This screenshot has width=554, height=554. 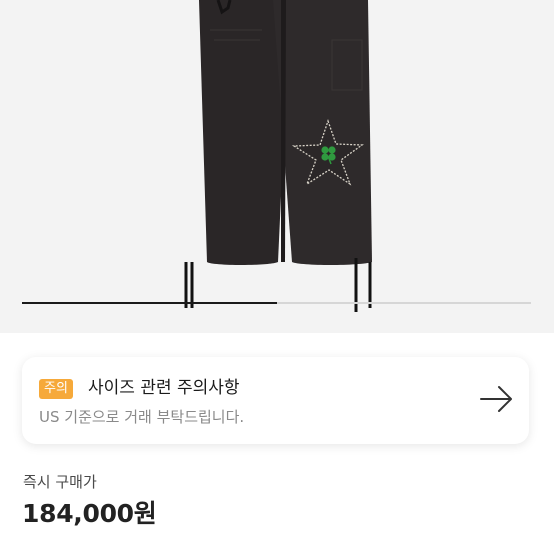 I want to click on notice-title: 사이즈 관련 주의사항, so click(x=164, y=388).